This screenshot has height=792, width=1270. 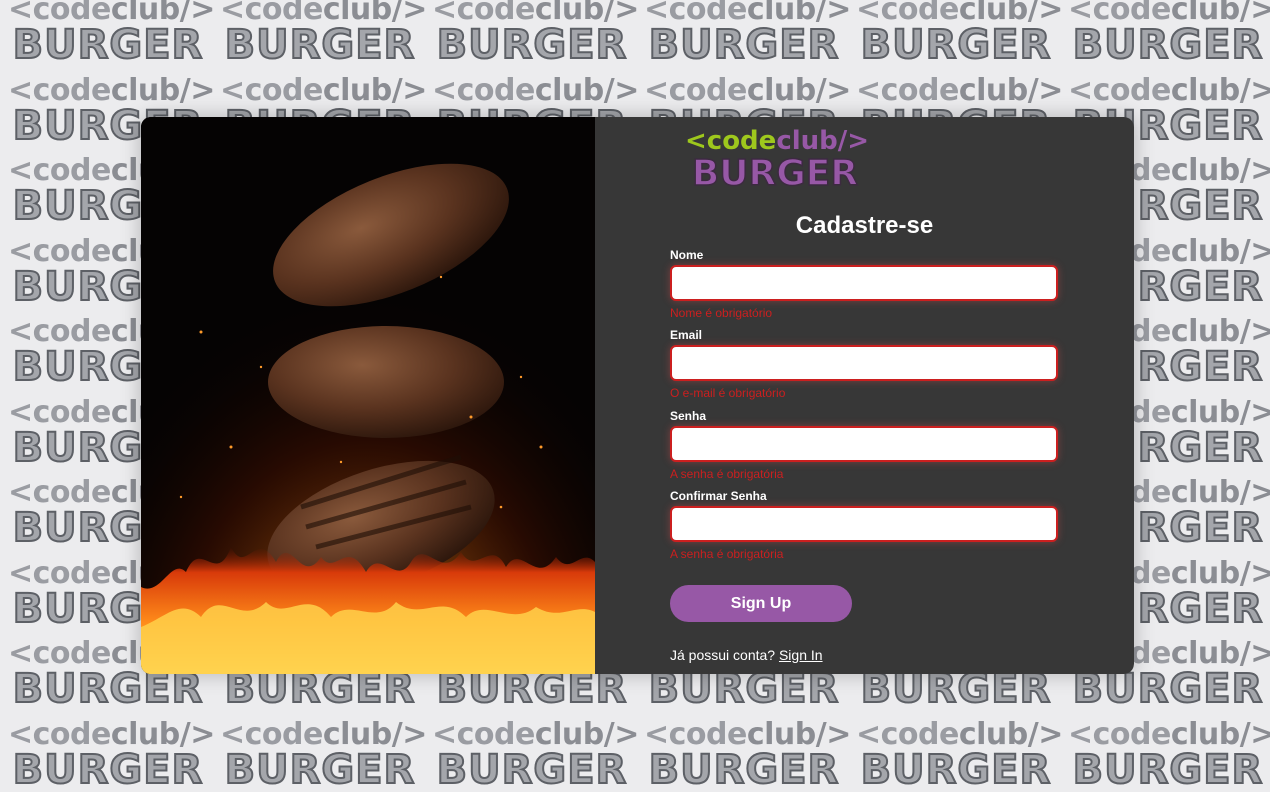 I want to click on email-input, so click(x=864, y=363).